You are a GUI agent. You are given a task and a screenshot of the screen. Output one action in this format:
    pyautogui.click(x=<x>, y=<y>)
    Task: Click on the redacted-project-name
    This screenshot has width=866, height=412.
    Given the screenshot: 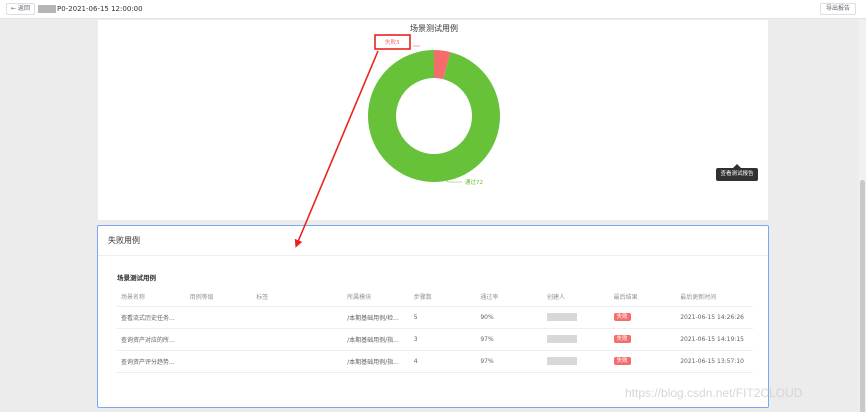 What is the action you would take?
    pyautogui.click(x=47, y=9)
    